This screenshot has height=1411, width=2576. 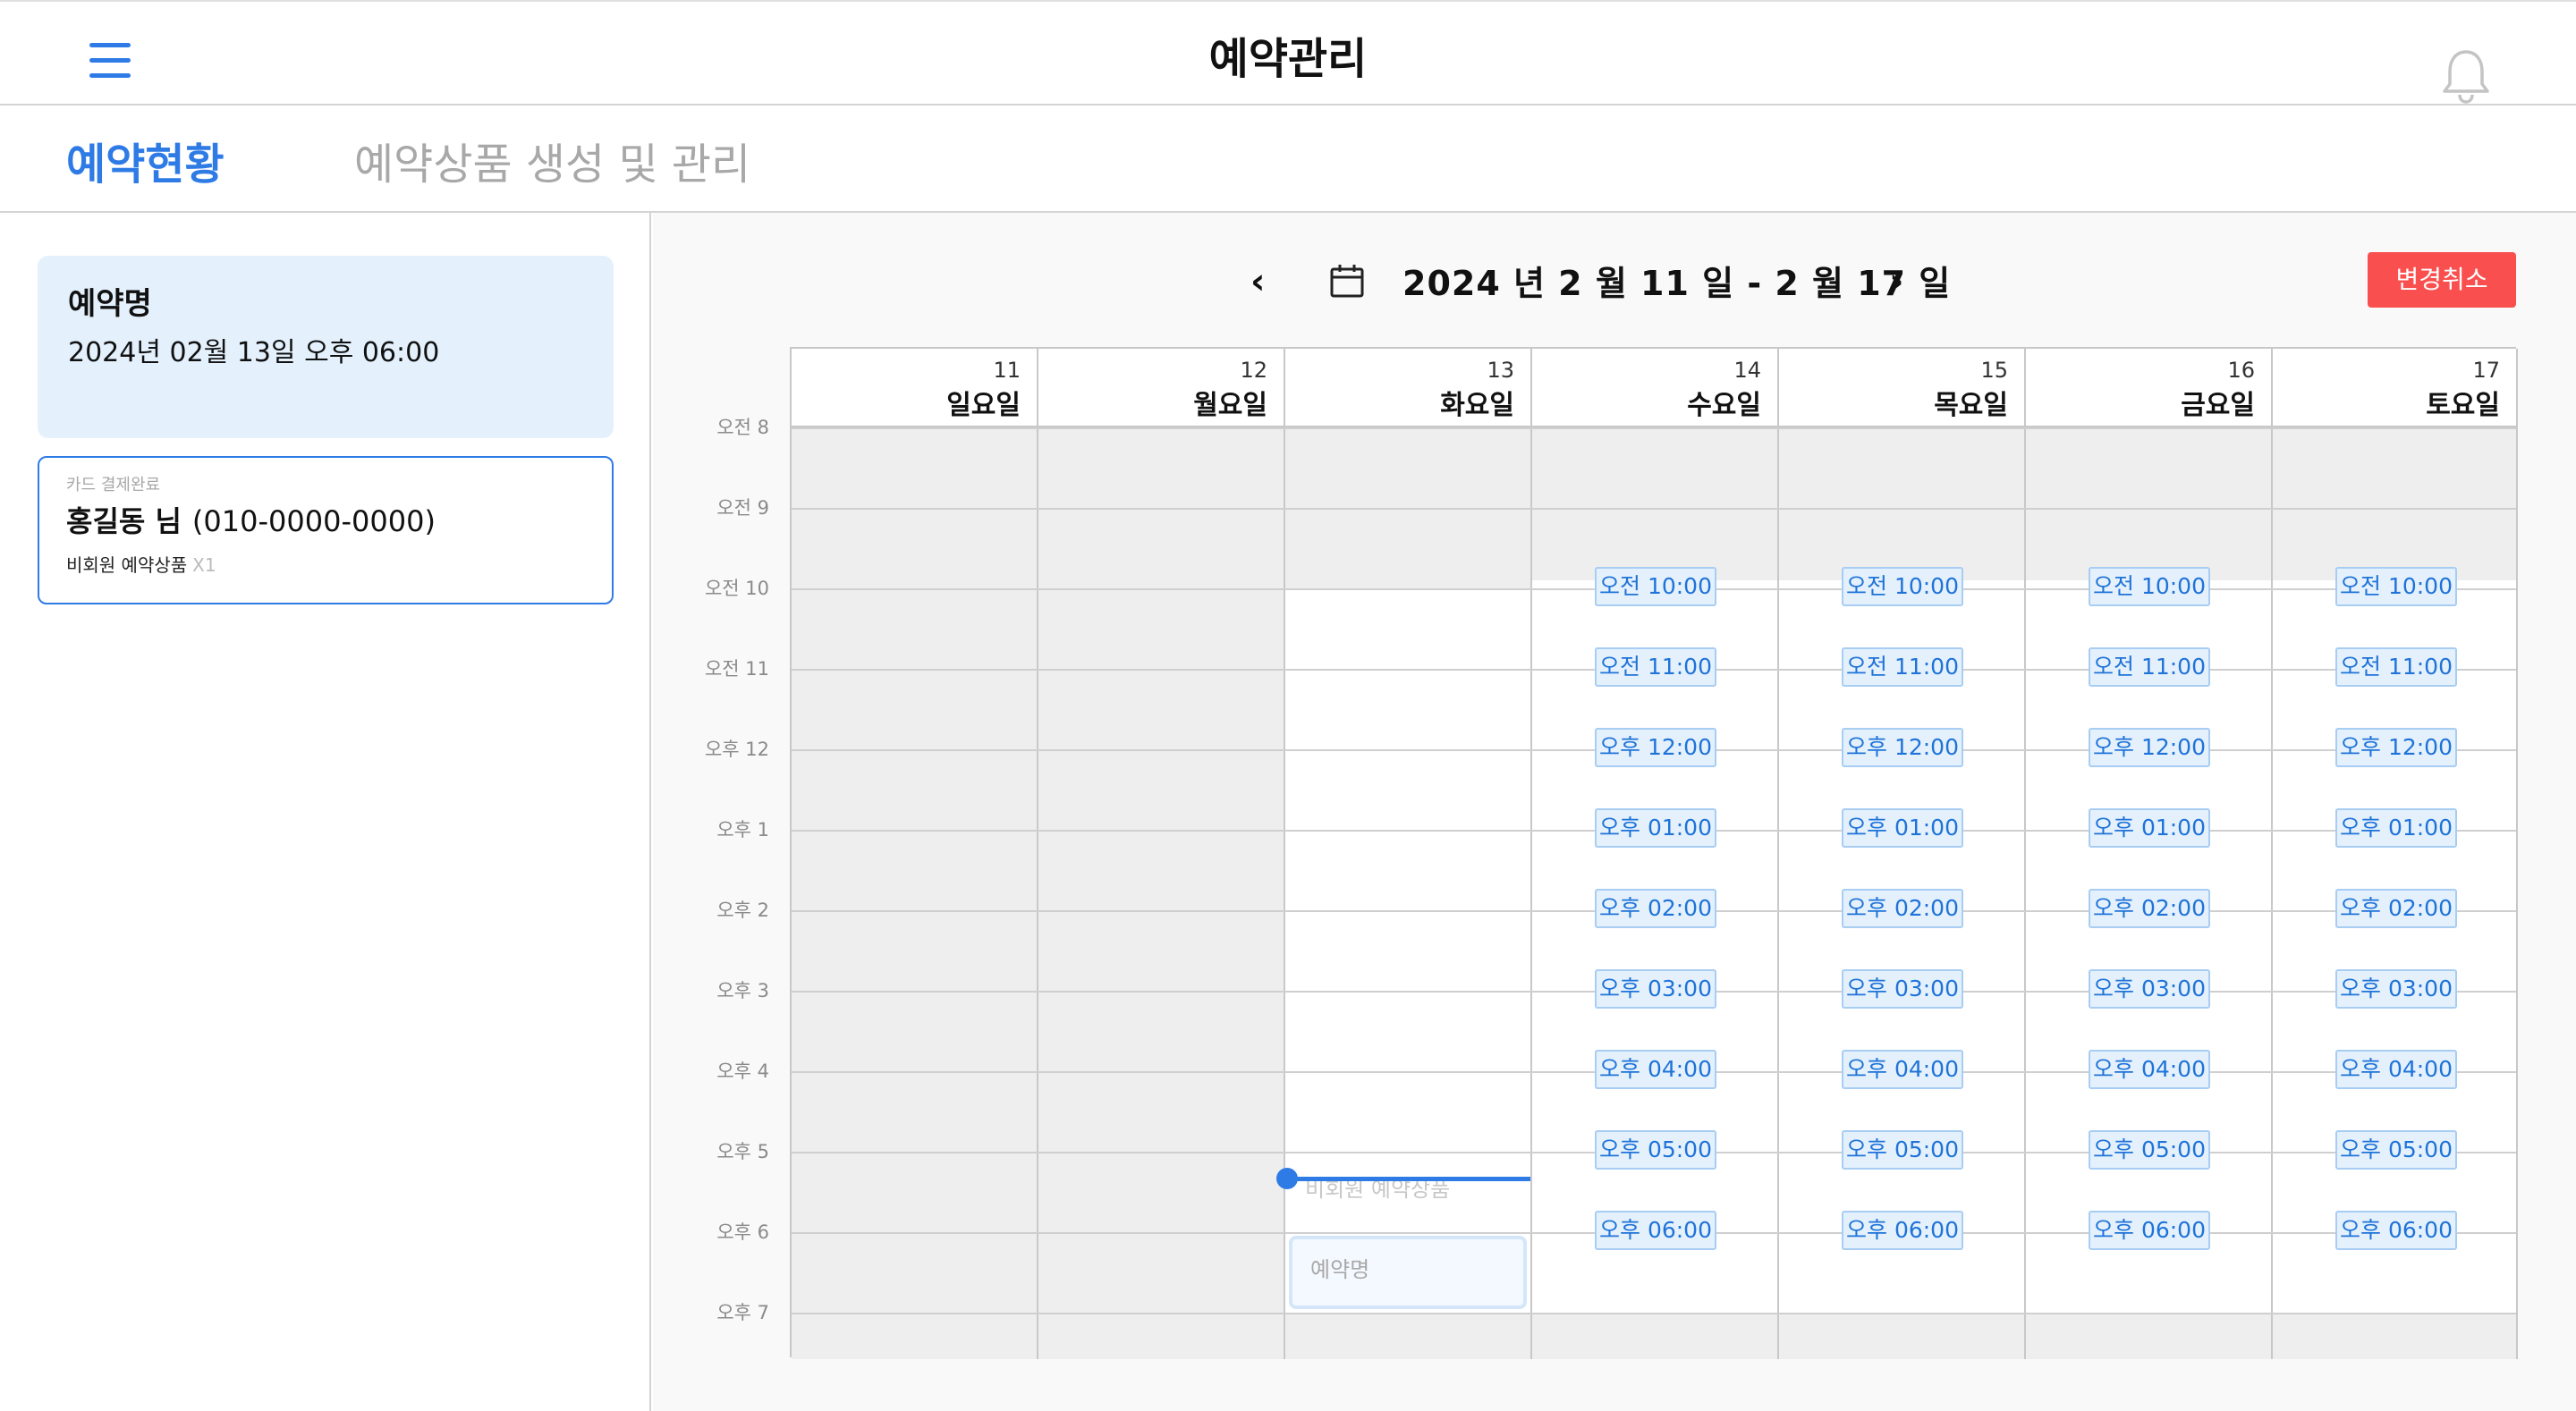 I want to click on calendar-nav: ‹ 2024 년 2 월 11 일 - 2 월 17 일 › 변경취소, so click(x=1614, y=280).